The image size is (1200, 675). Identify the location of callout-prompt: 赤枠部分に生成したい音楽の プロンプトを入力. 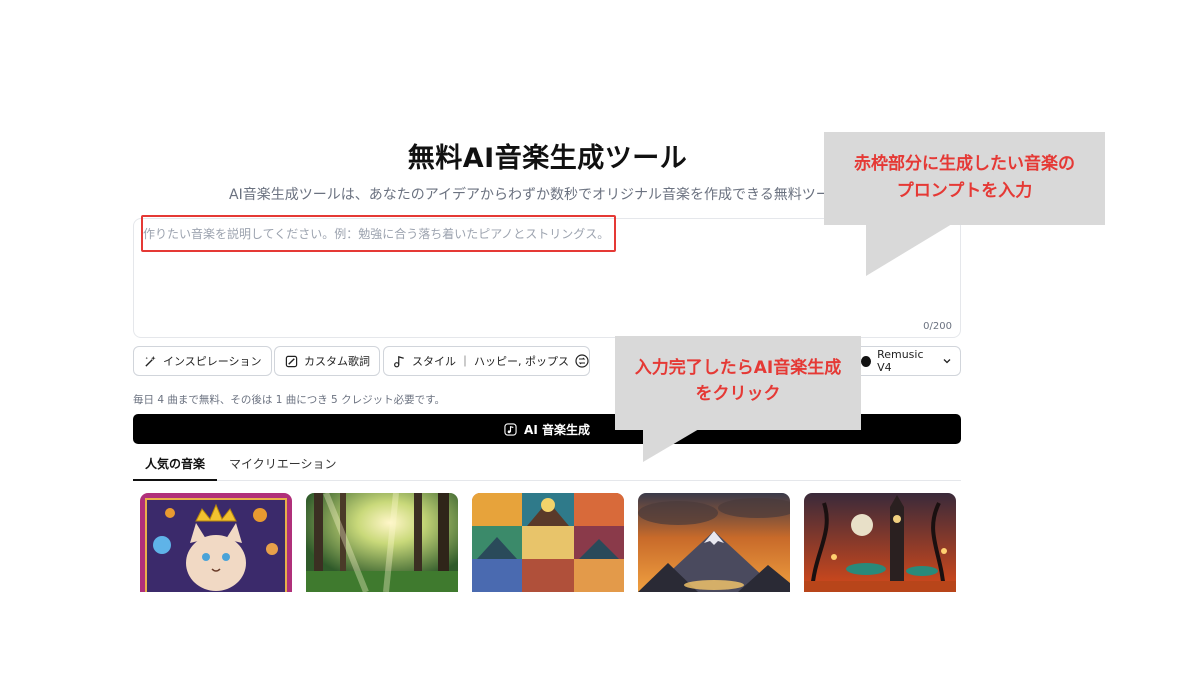
(964, 178).